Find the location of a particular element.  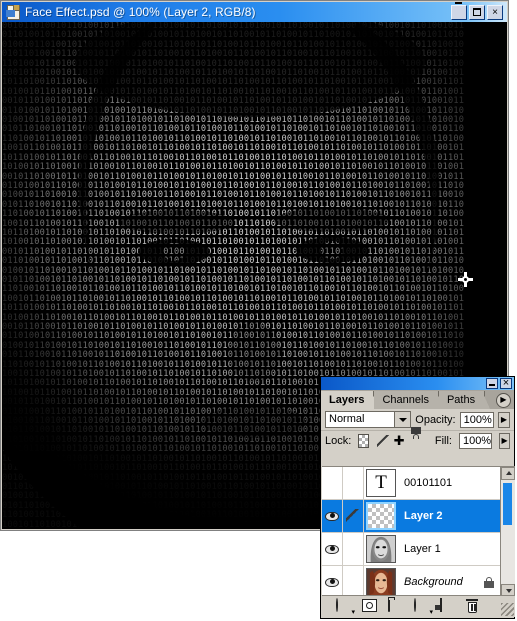

layers-palette-footer: ▾ ▾ is located at coordinates (418, 606).